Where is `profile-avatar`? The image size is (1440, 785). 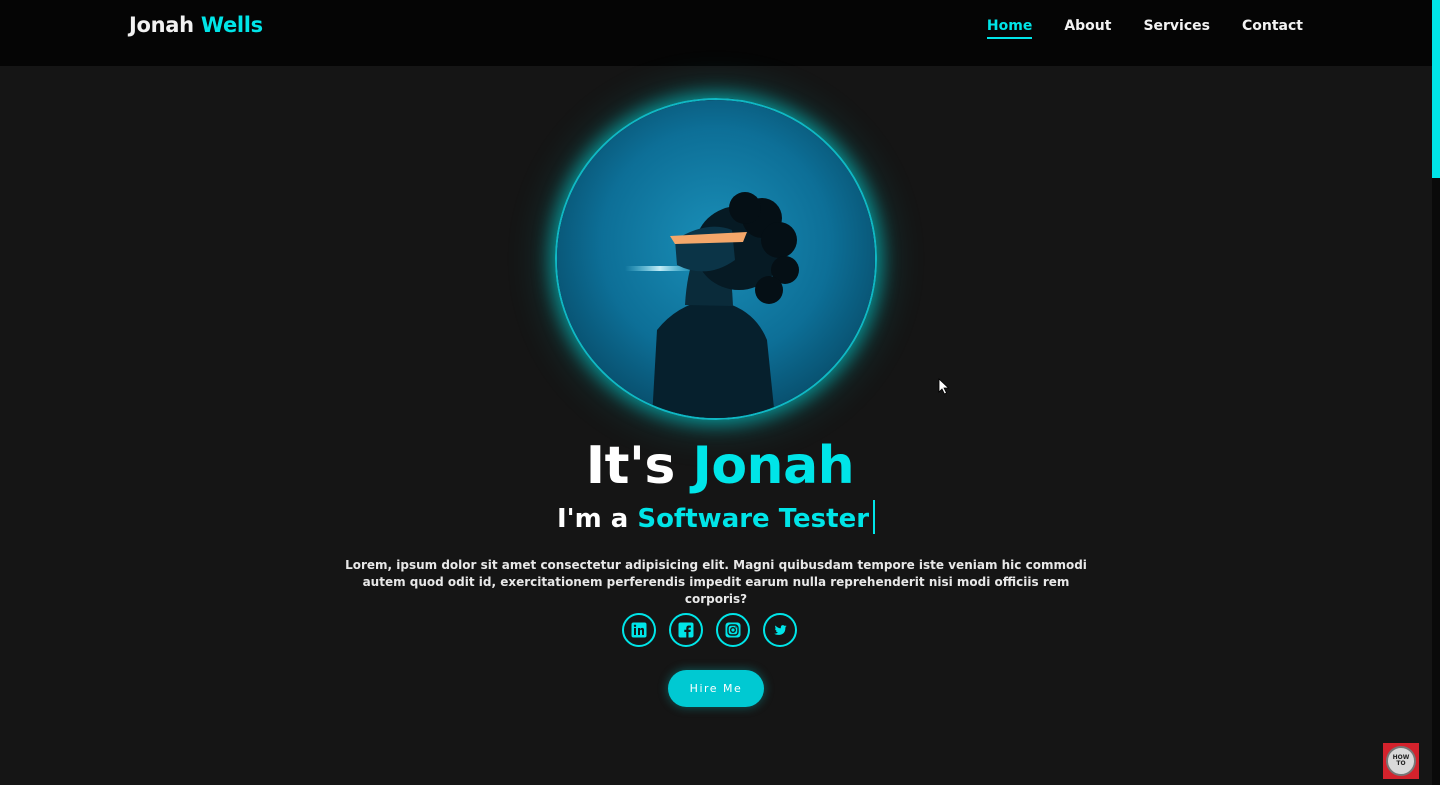 profile-avatar is located at coordinates (716, 259).